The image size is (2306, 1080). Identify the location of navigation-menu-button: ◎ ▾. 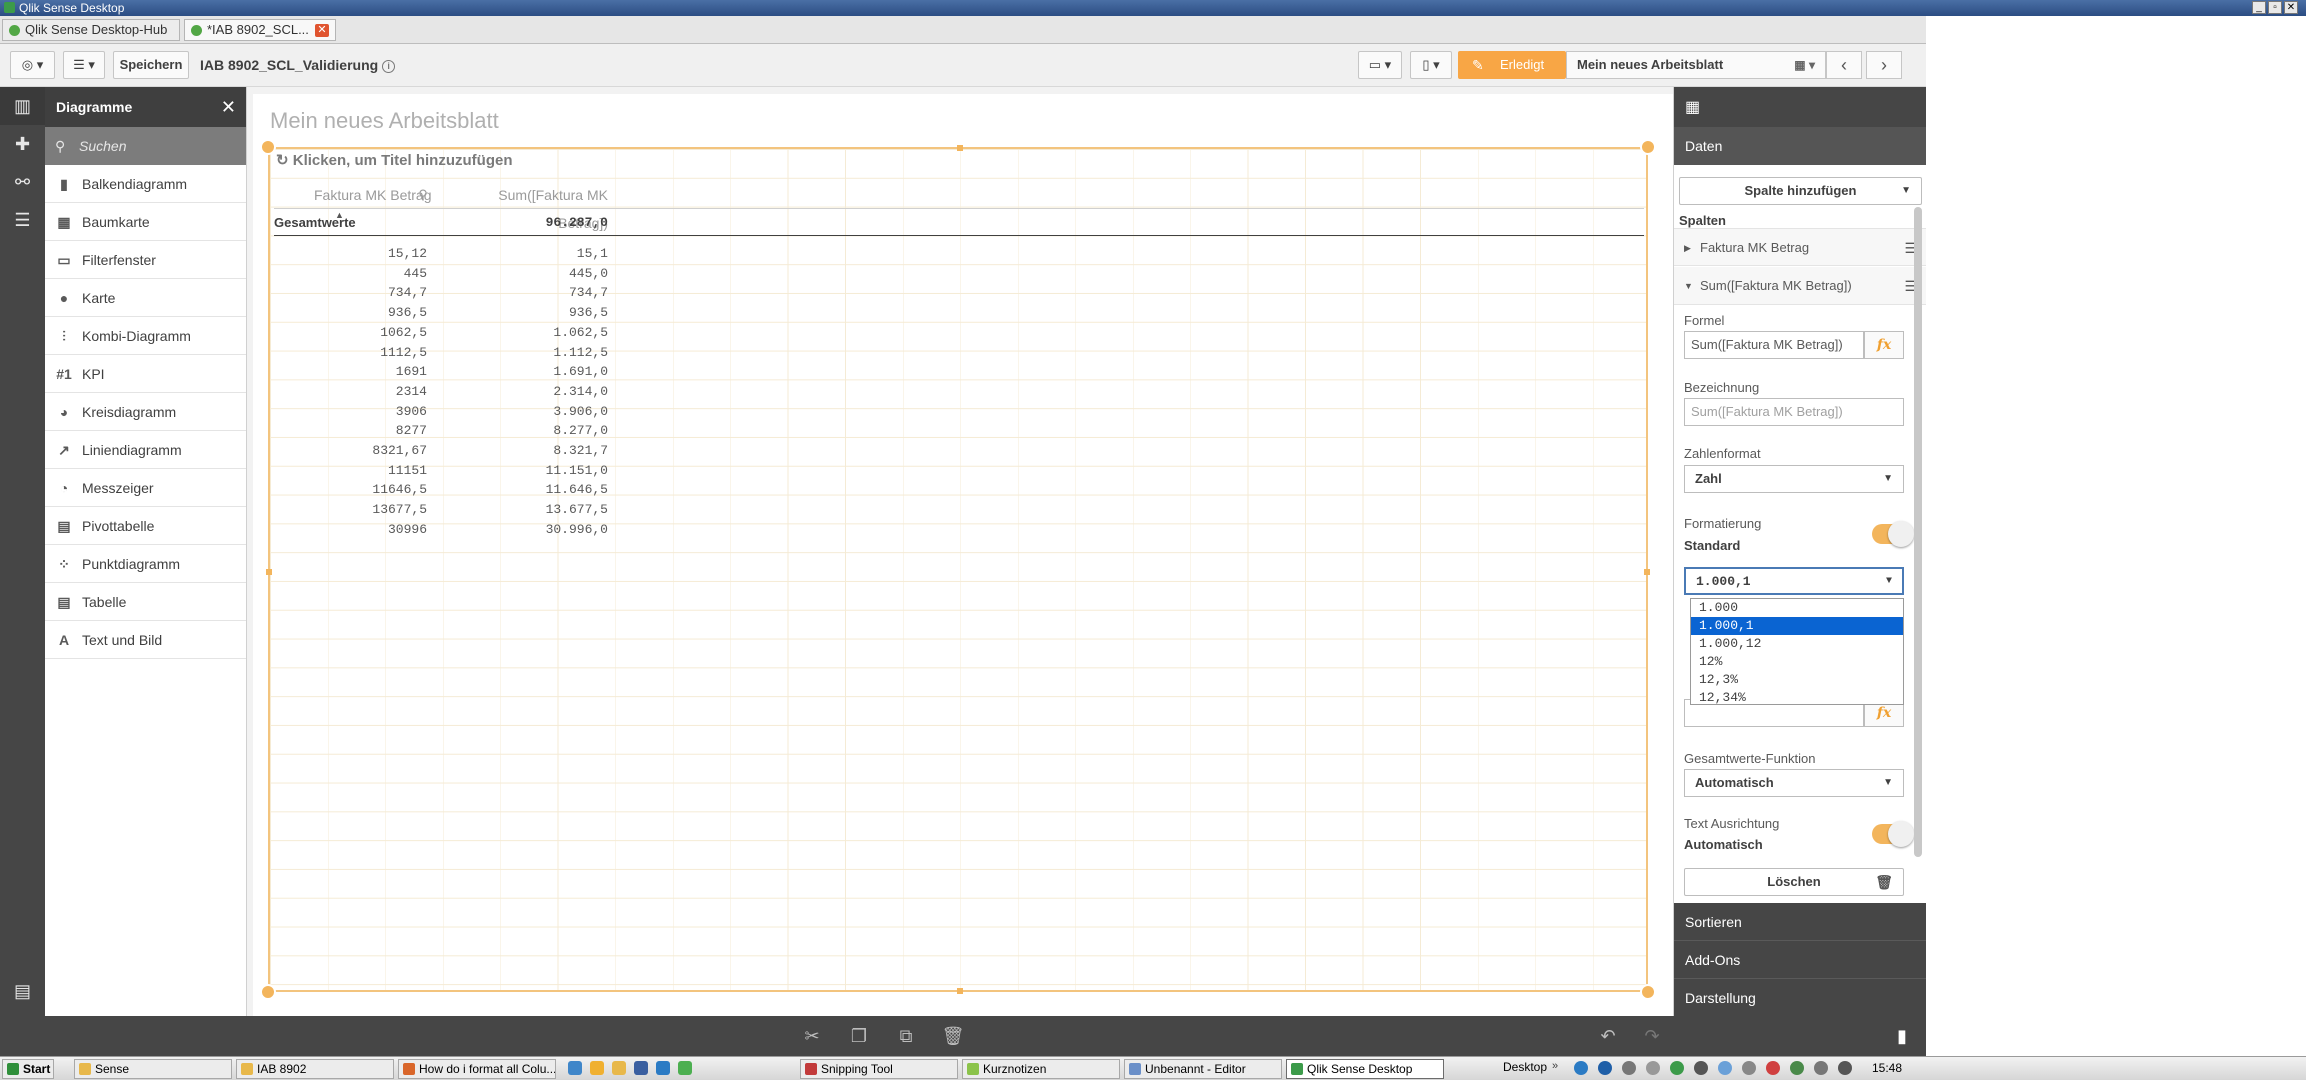
(32, 65).